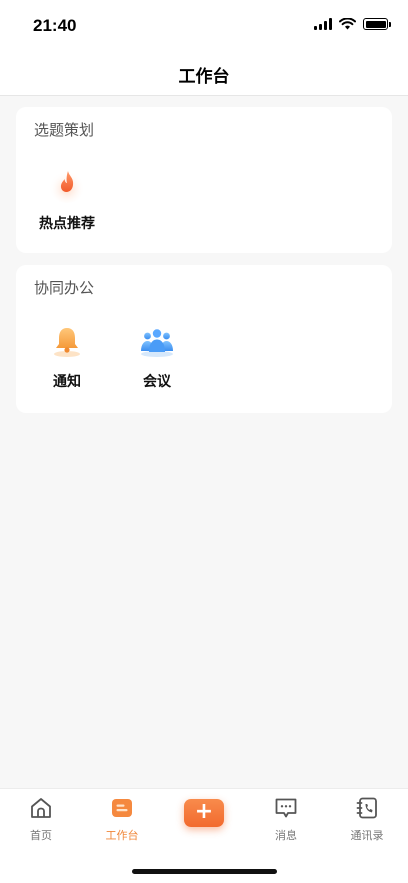 The height and width of the screenshot is (883, 408). I want to click on add-button: +, so click(204, 813).